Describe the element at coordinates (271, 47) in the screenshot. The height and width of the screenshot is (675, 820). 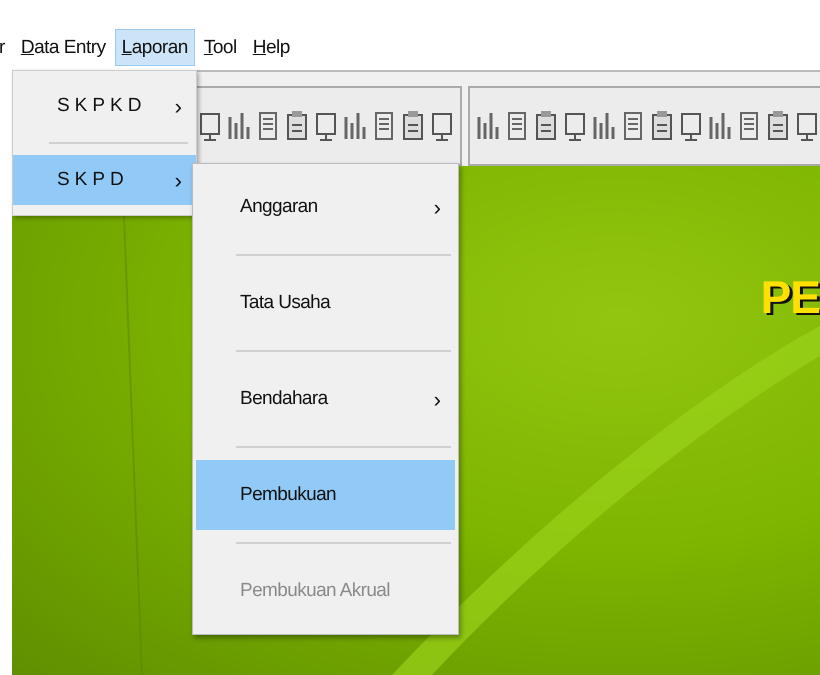
I see `menu-item: Help` at that location.